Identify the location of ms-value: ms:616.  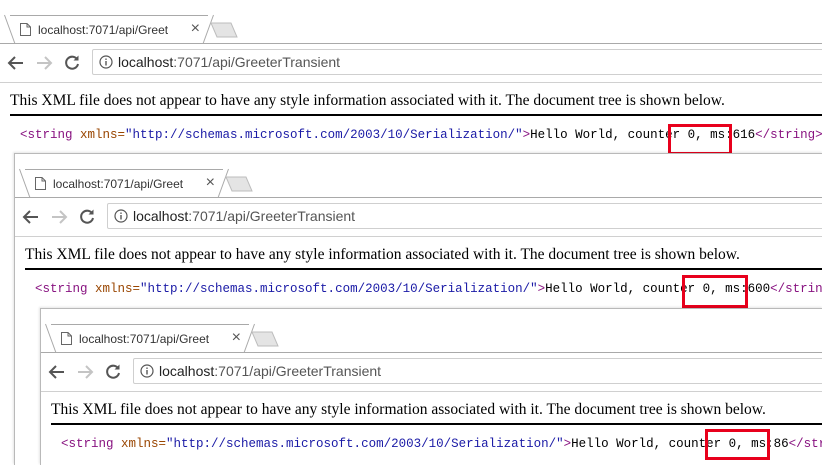
(733, 135).